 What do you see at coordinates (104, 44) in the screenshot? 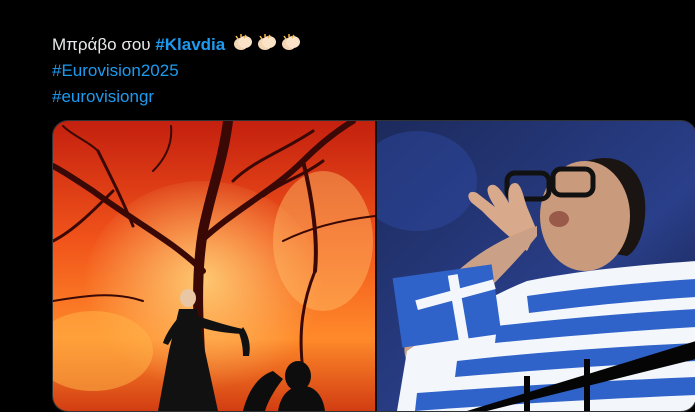
I see `tweet-body: Μπράβο σου` at bounding box center [104, 44].